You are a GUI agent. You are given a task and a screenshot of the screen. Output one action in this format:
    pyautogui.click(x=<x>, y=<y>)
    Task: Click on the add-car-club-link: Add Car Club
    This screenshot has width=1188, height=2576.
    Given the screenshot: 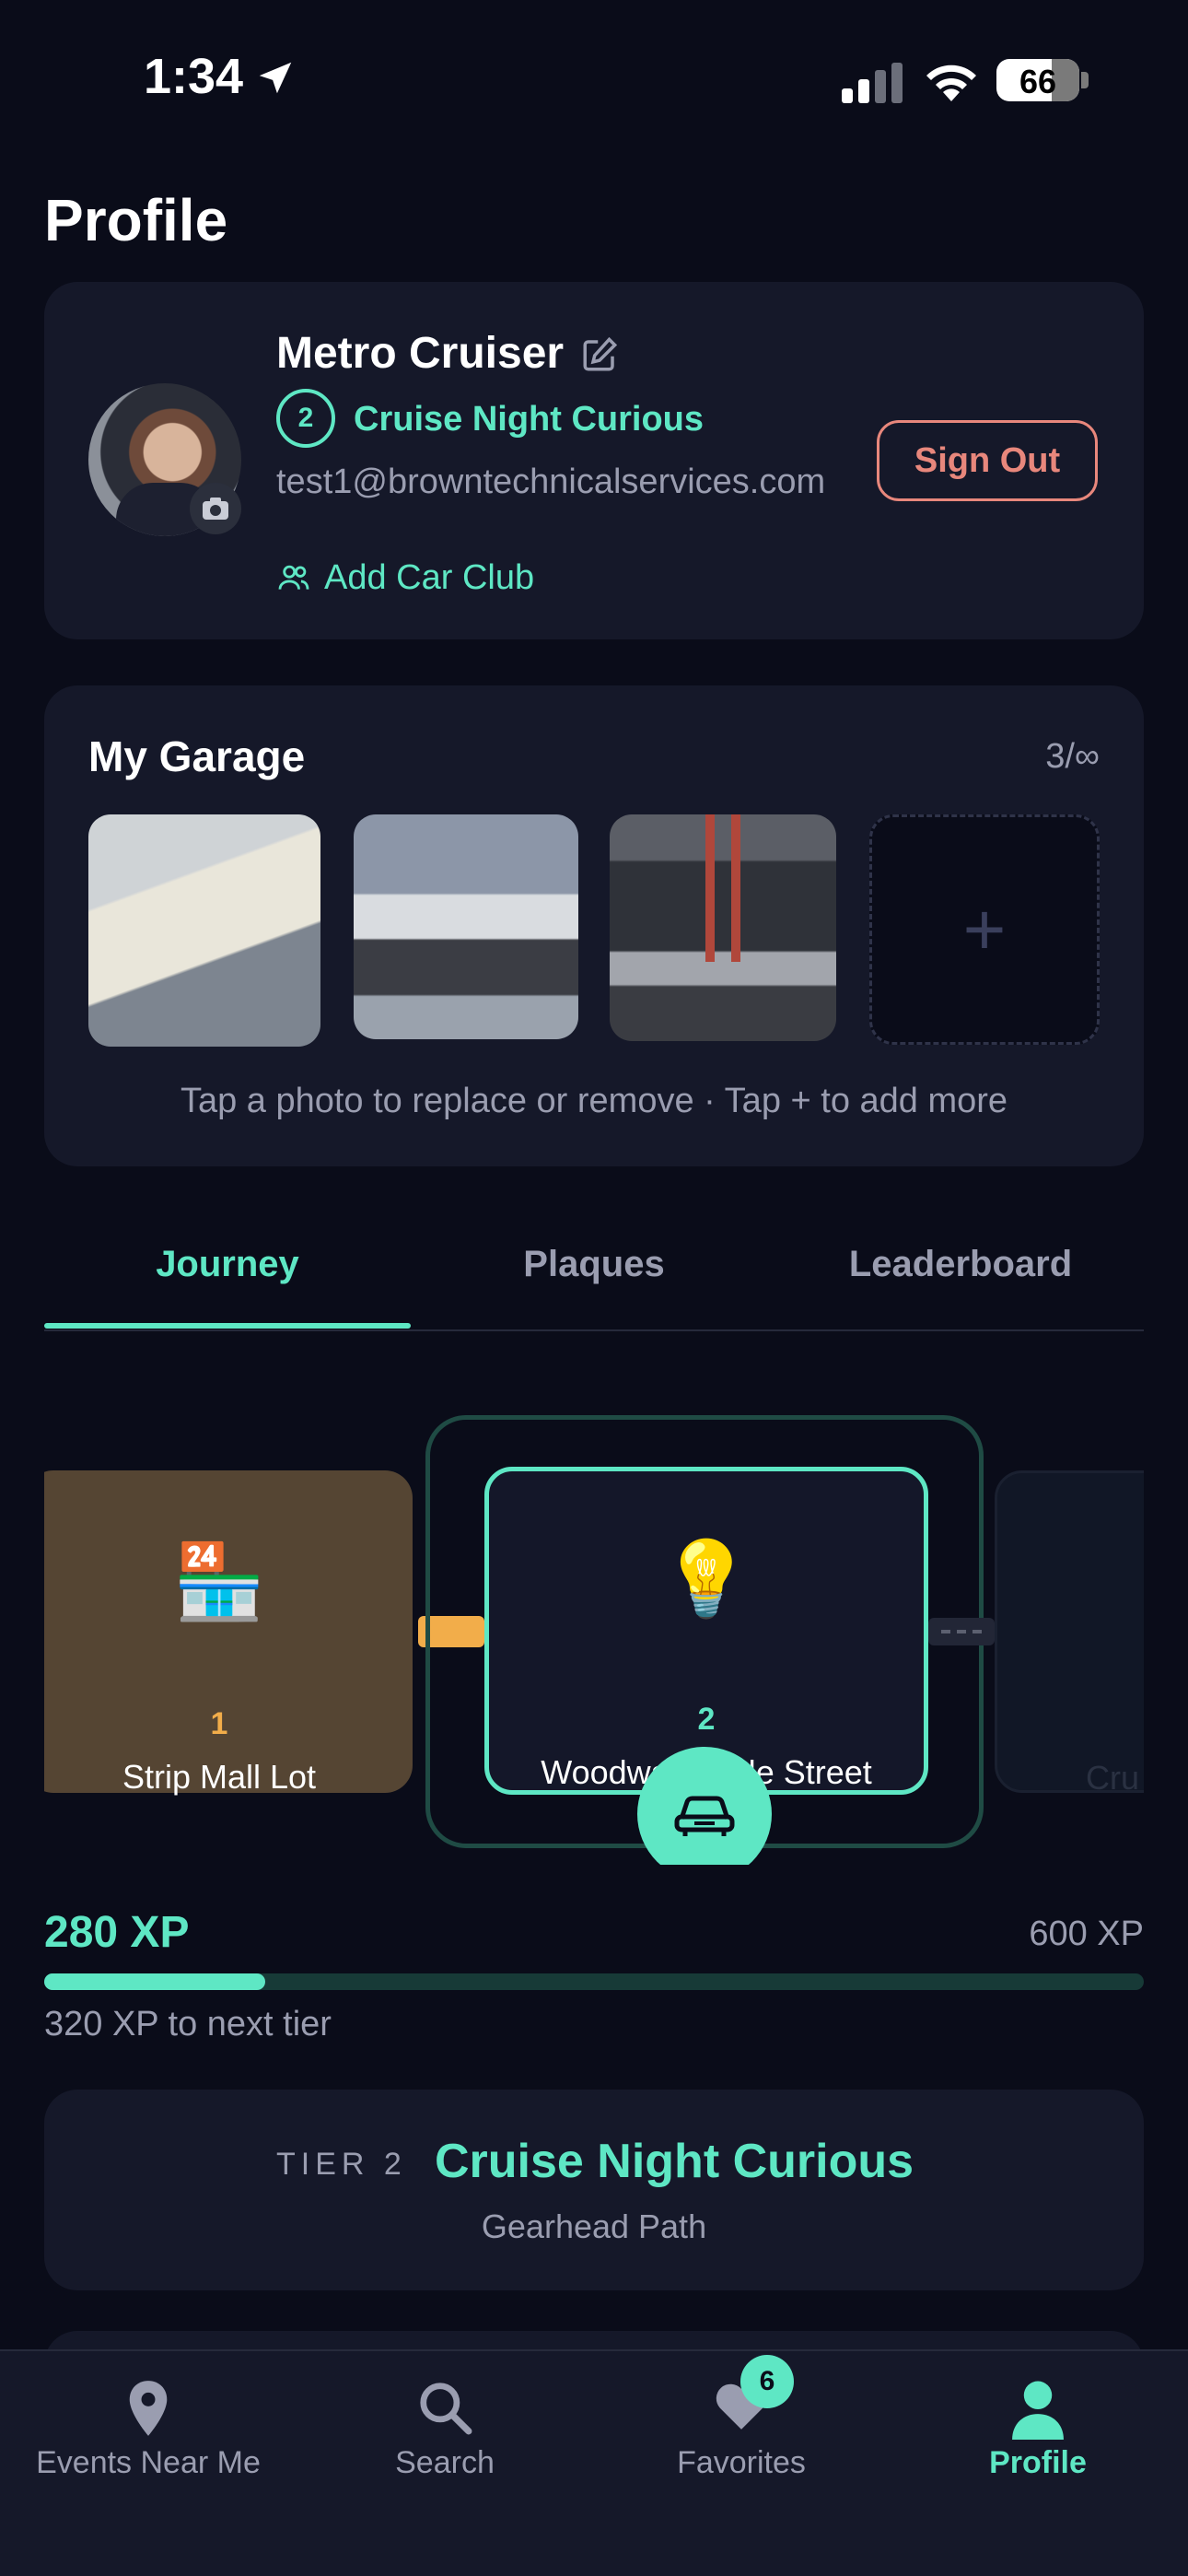 What is the action you would take?
    pyautogui.click(x=429, y=578)
    